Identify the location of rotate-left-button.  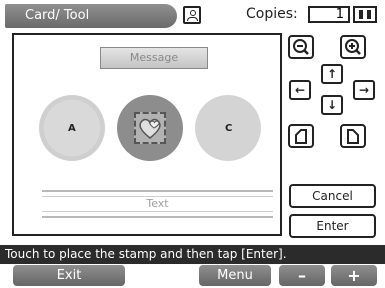
(301, 136).